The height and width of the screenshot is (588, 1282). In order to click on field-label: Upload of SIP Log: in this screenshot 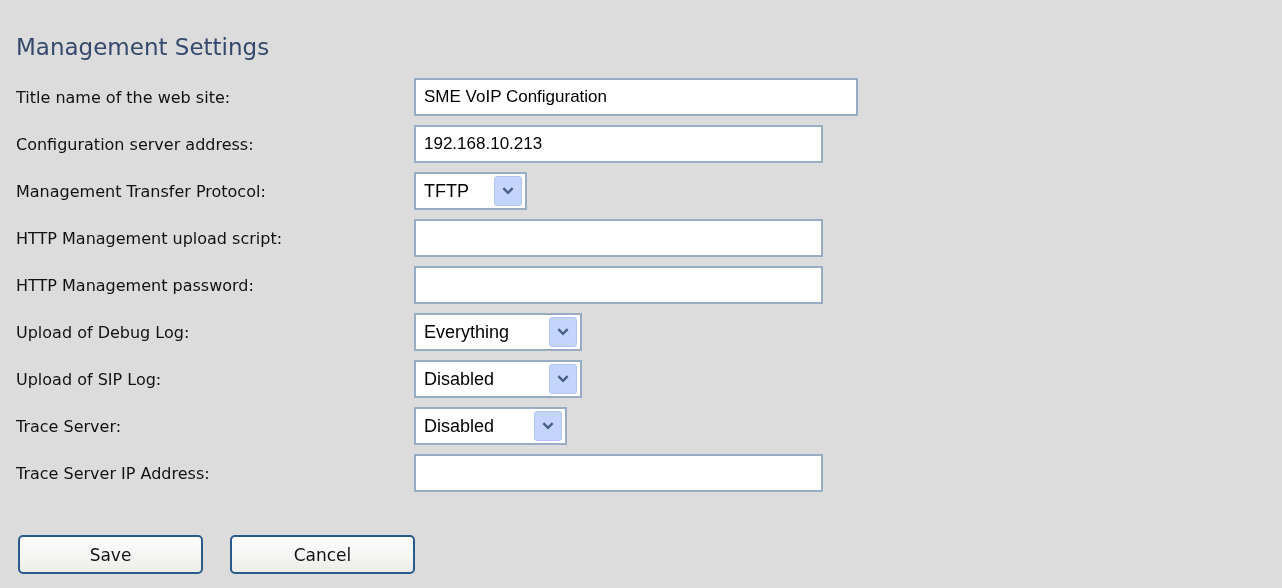, I will do `click(89, 379)`.